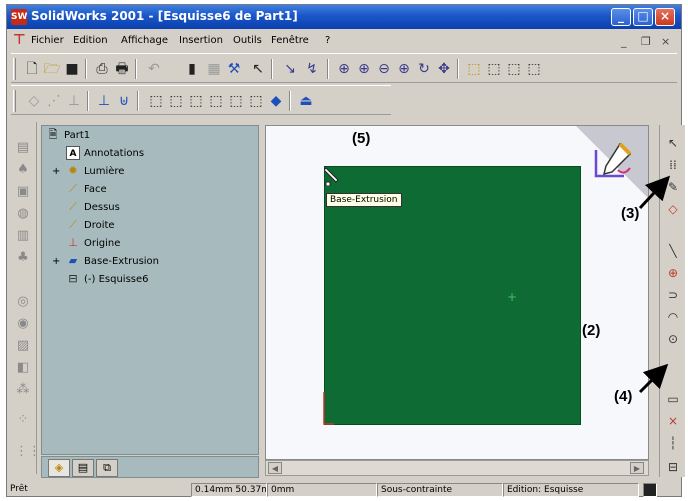 The width and height of the screenshot is (688, 501). I want to click on callout-3-arrow, so click(654, 192).